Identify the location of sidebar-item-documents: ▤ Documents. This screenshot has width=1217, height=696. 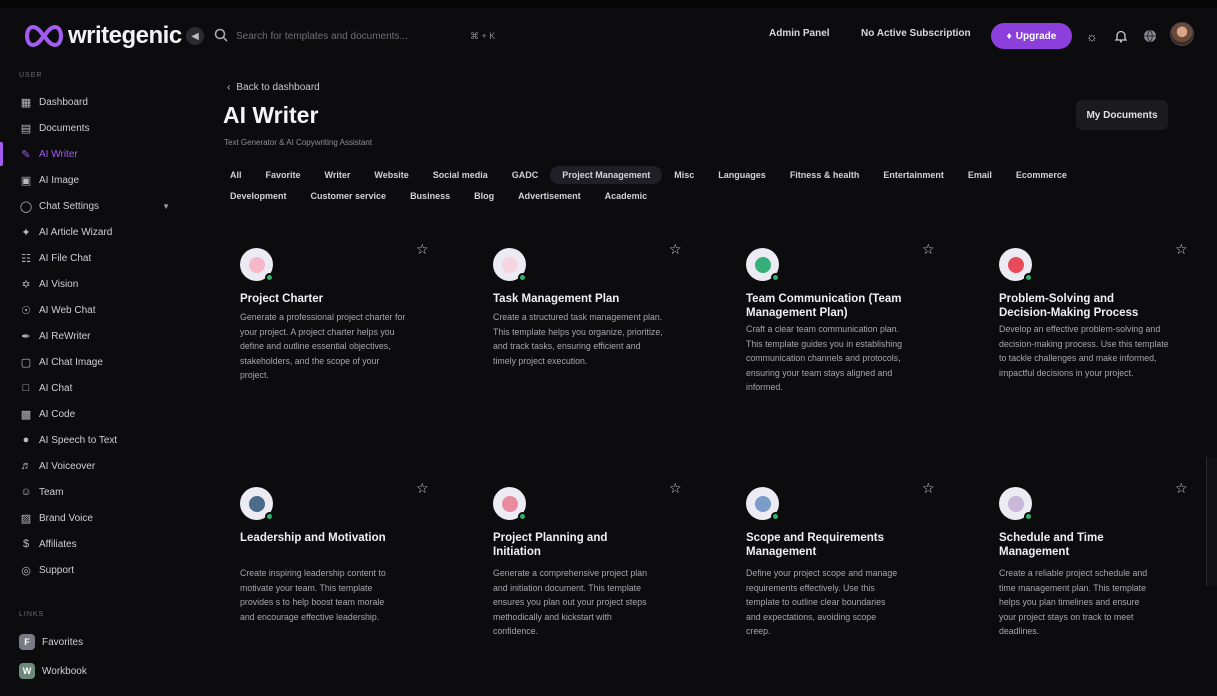
(90, 128).